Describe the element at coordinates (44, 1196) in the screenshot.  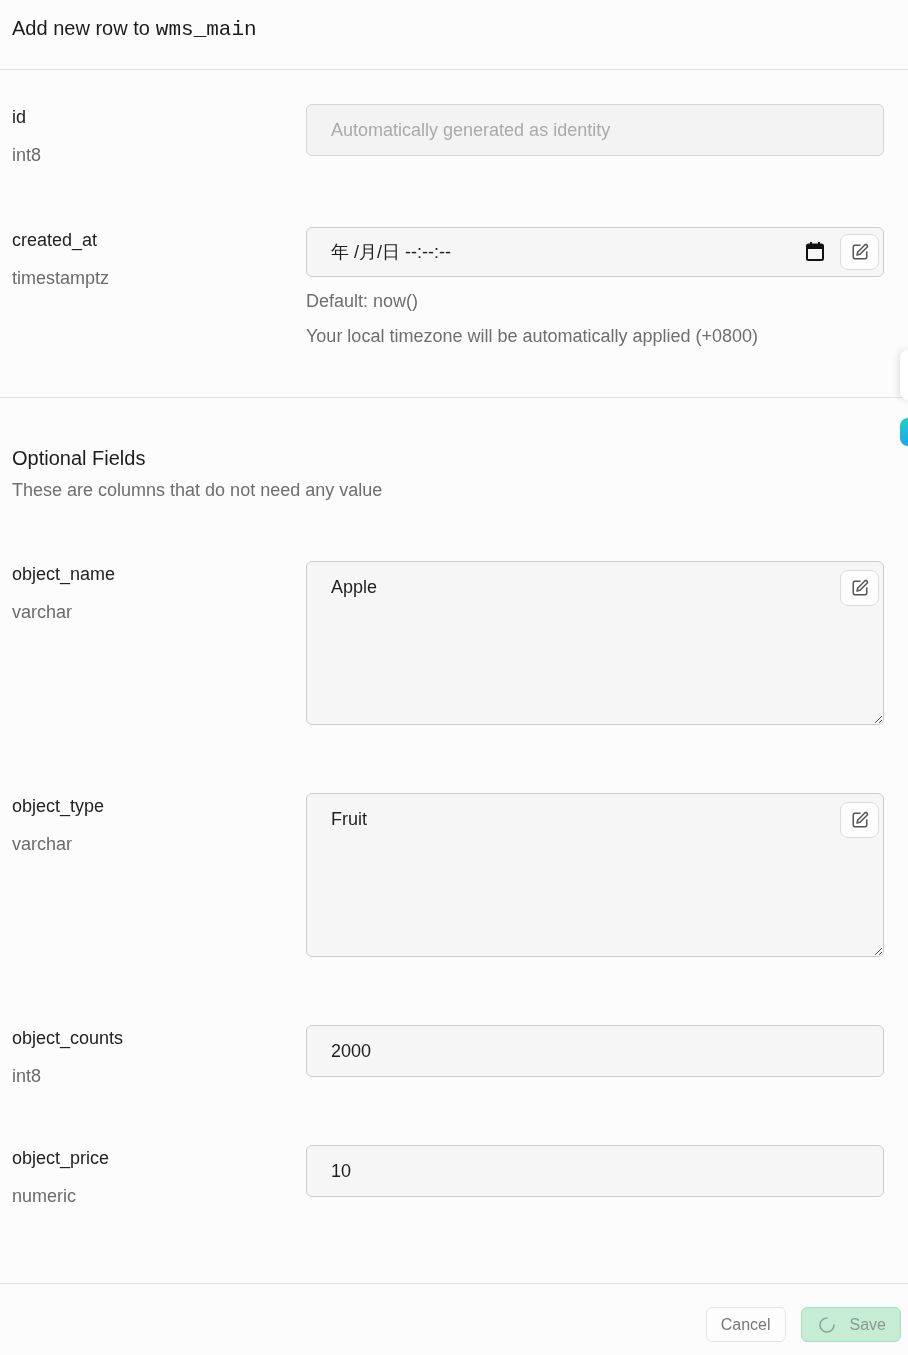
I see `column-type: numeric` at that location.